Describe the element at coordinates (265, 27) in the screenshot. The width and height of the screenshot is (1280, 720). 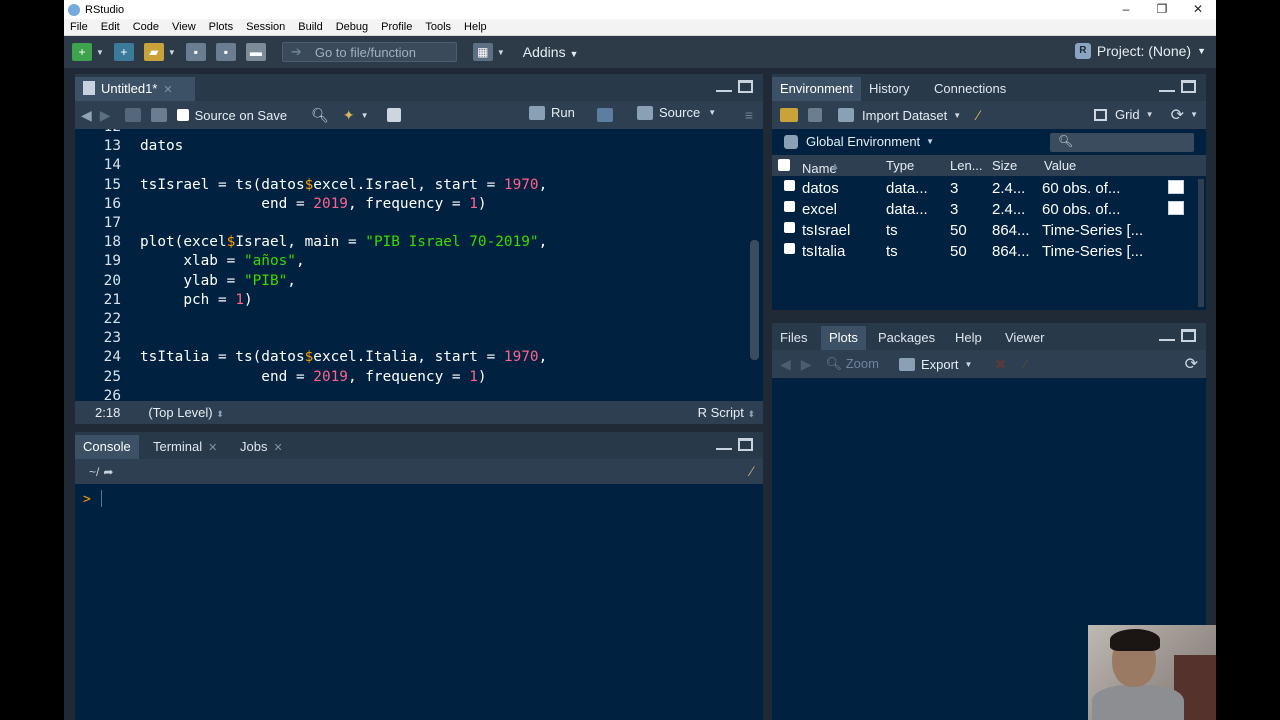
I see `menu-item-session: Session` at that location.